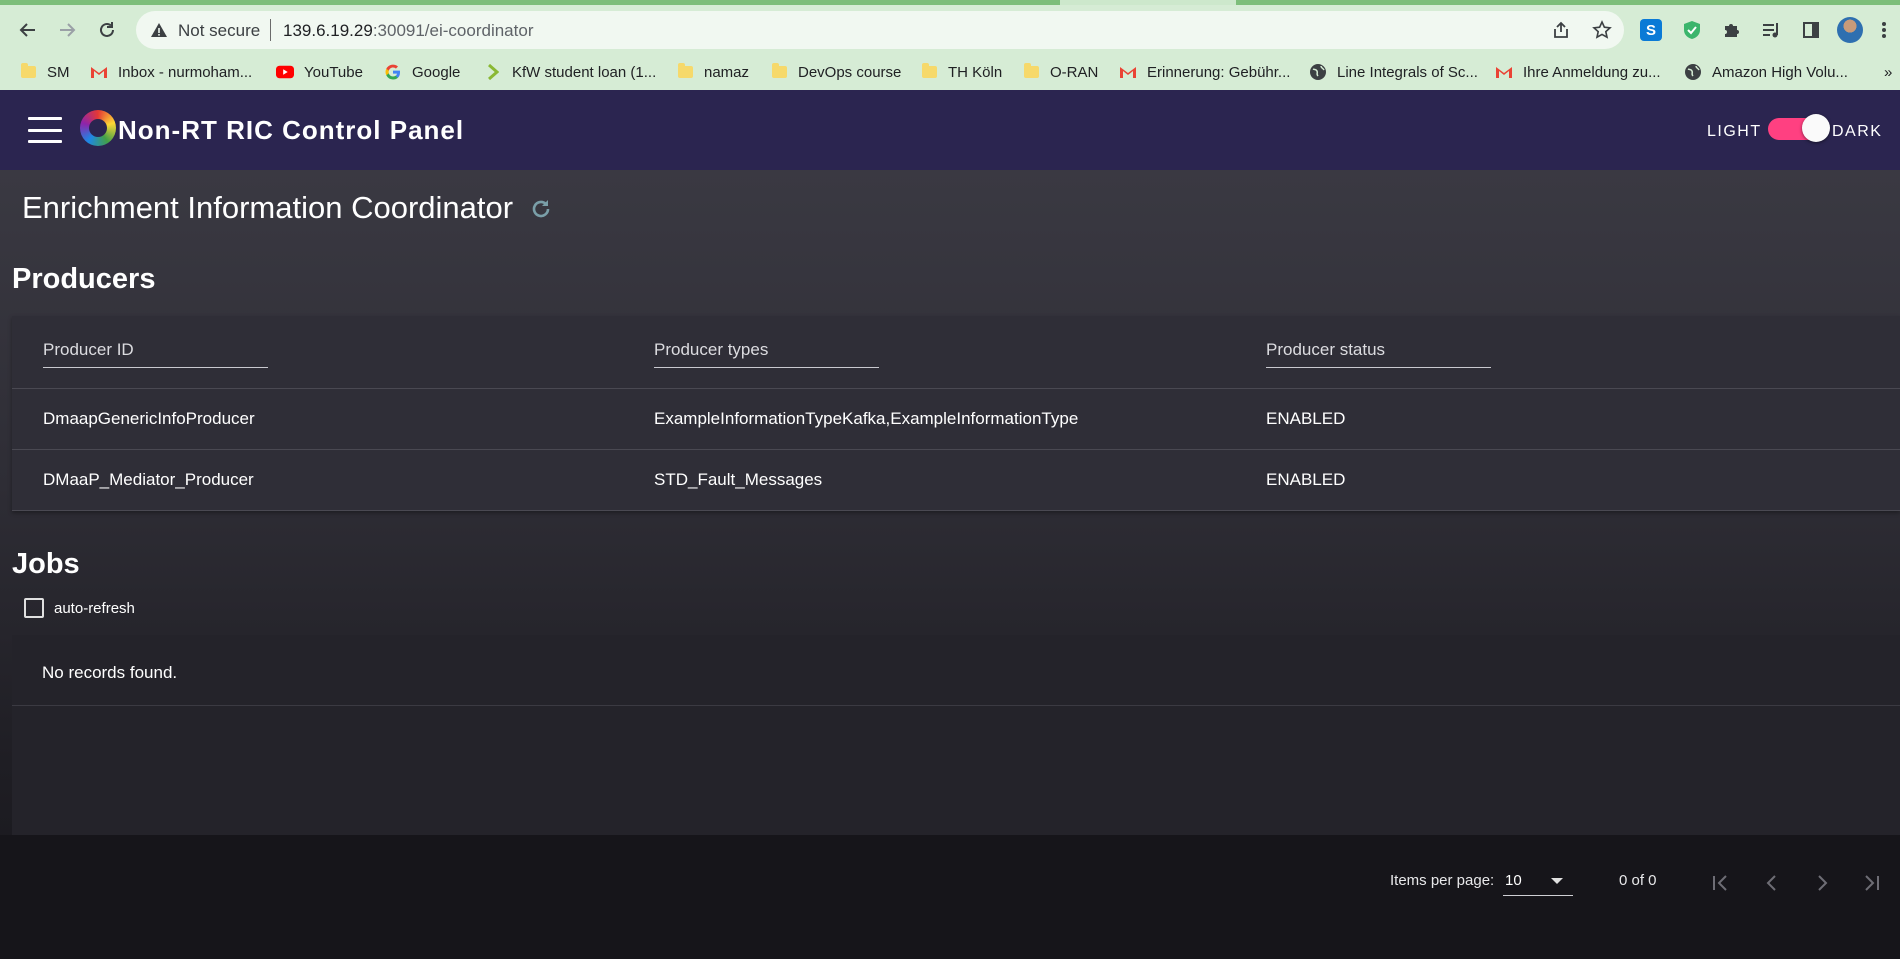  What do you see at coordinates (961, 72) in the screenshot?
I see `bookmark-th-koln: TH Köln` at bounding box center [961, 72].